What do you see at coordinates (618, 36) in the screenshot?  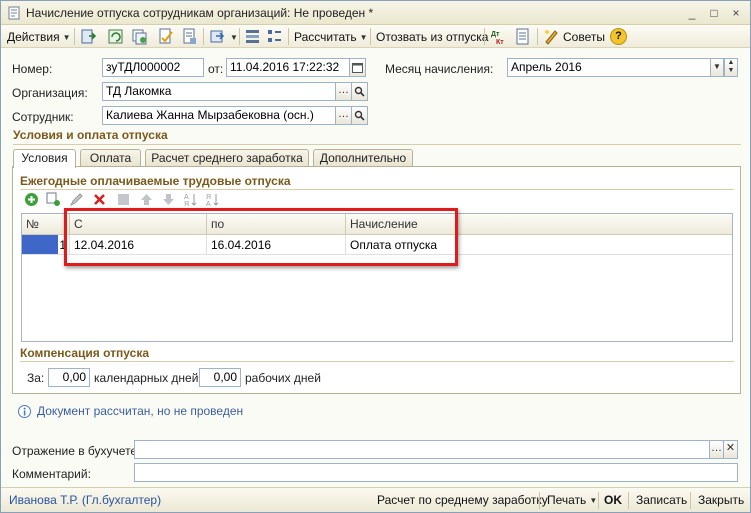 I see `help-button: ?` at bounding box center [618, 36].